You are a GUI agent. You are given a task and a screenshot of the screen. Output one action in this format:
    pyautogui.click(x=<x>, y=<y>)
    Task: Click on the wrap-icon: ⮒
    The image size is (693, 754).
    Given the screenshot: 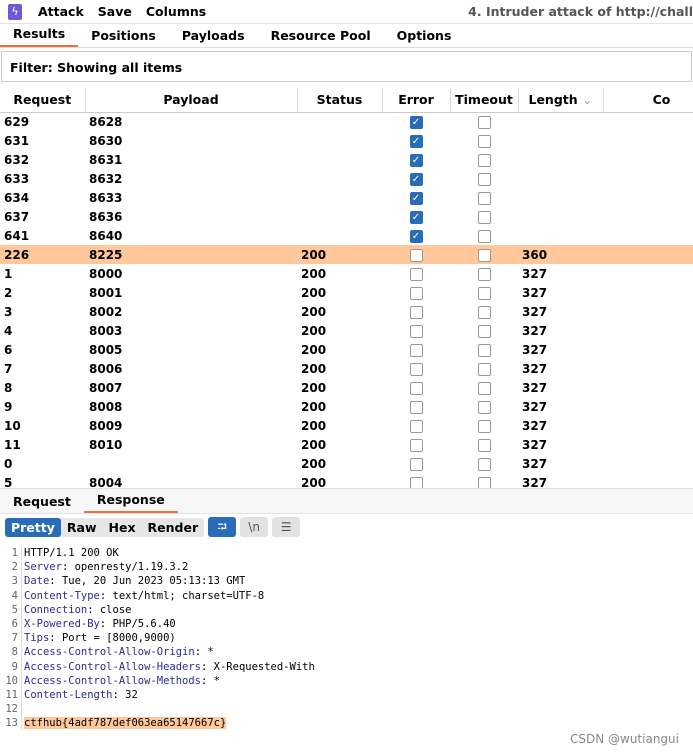 What is the action you would take?
    pyautogui.click(x=222, y=527)
    